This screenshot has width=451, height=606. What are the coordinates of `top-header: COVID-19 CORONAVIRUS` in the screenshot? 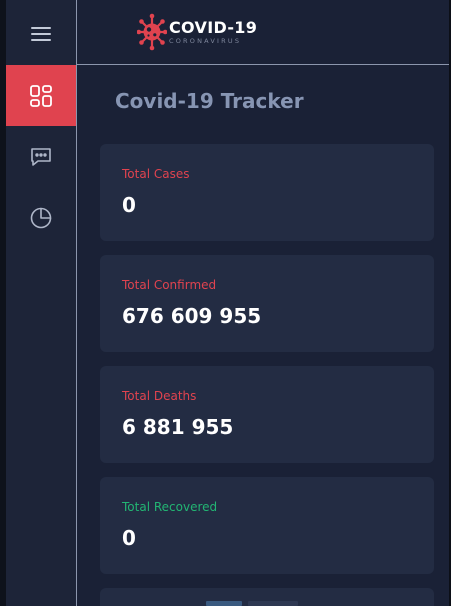 It's located at (263, 32).